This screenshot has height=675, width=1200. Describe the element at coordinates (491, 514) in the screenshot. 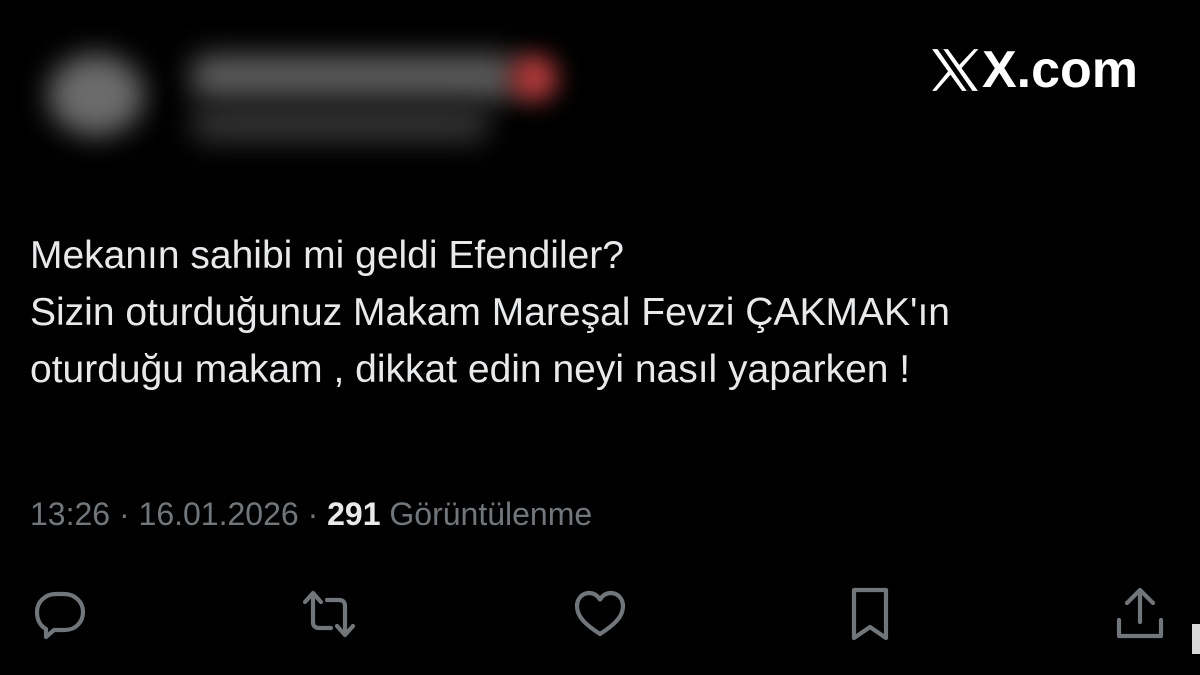

I see `views-label: Görüntülenme` at that location.